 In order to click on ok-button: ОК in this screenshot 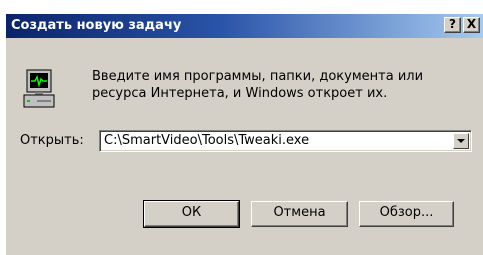, I will do `click(191, 214)`.